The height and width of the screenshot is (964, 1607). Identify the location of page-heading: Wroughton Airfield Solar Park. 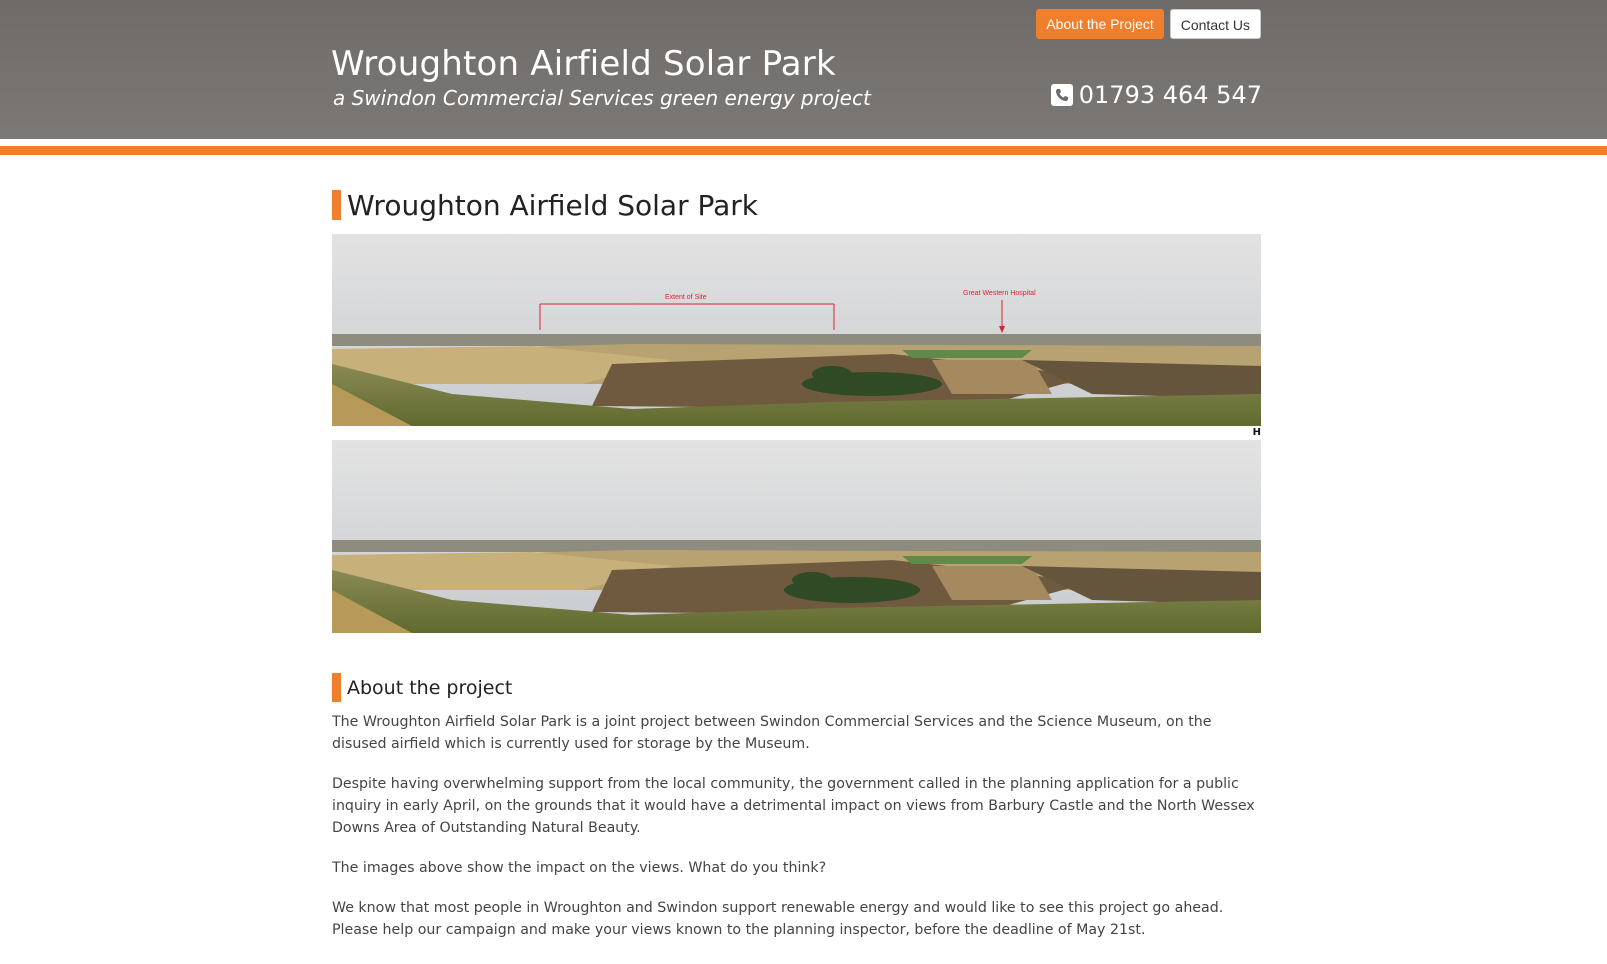
(796, 205).